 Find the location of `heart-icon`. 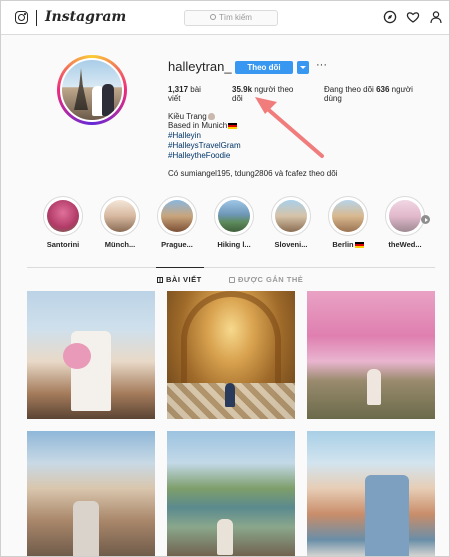

heart-icon is located at coordinates (413, 17).